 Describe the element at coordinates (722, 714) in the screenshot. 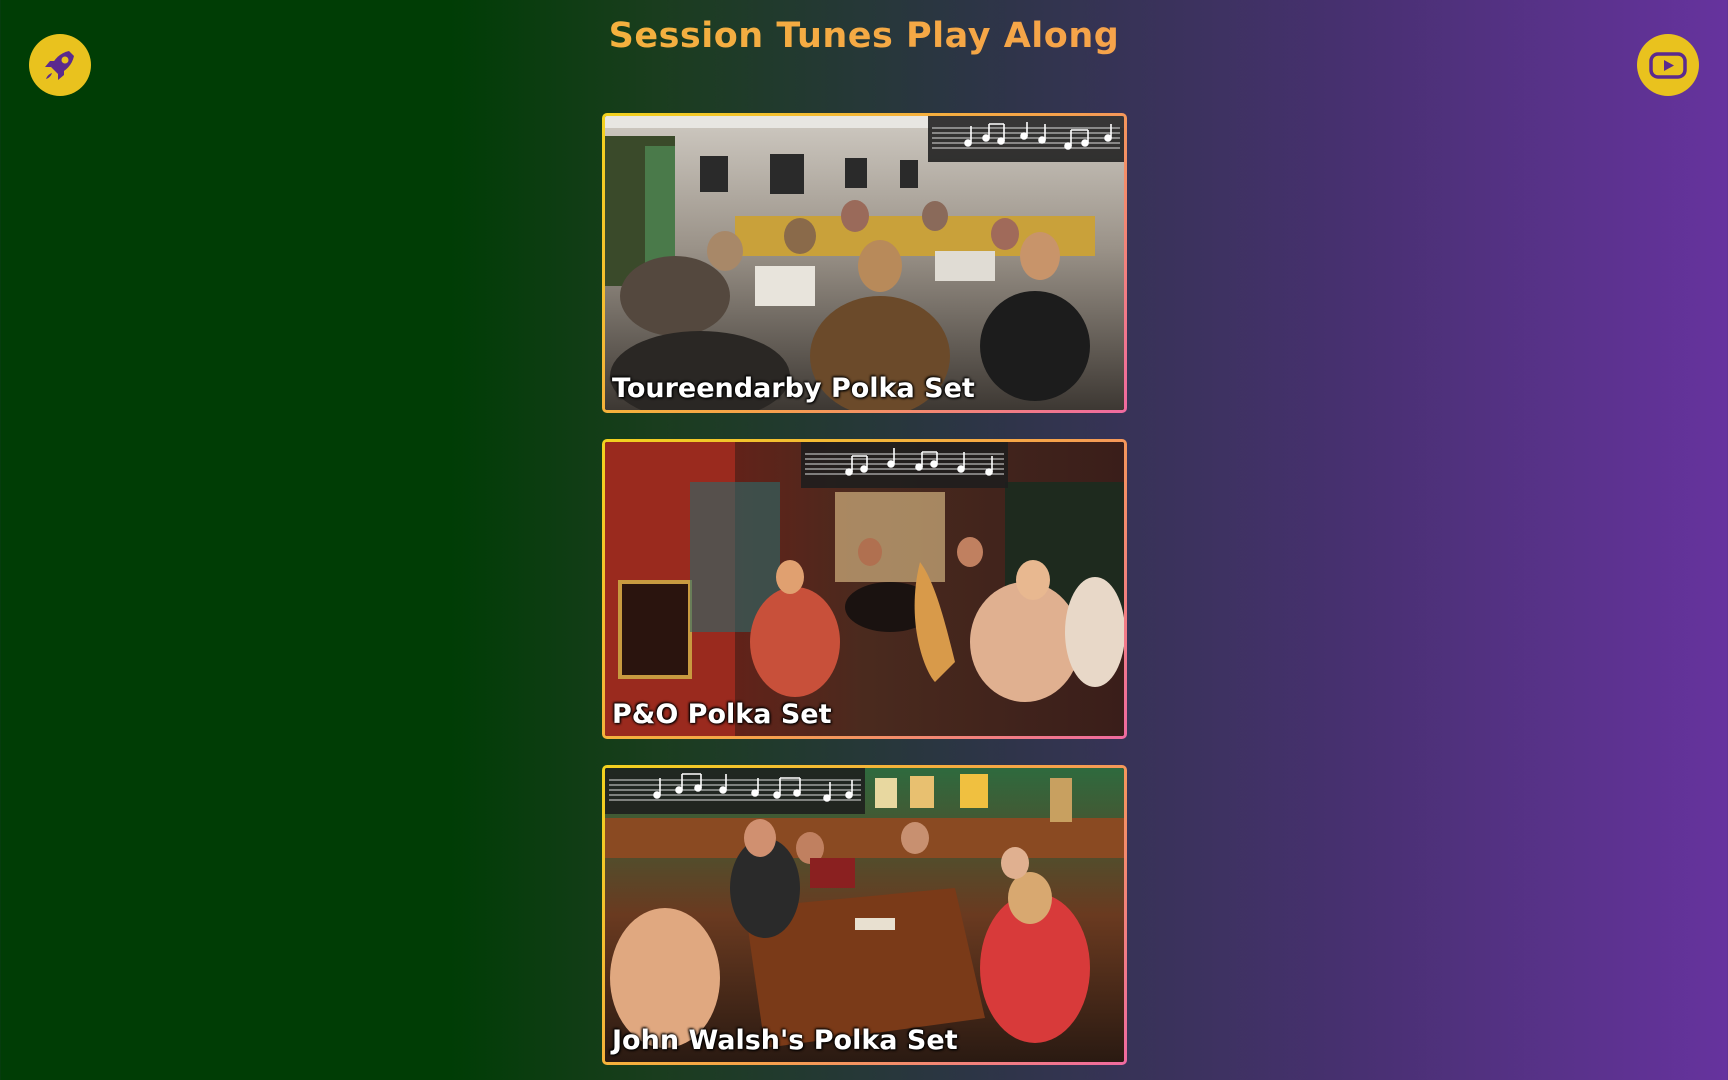

I see `video-title: P&O Polka Set` at that location.